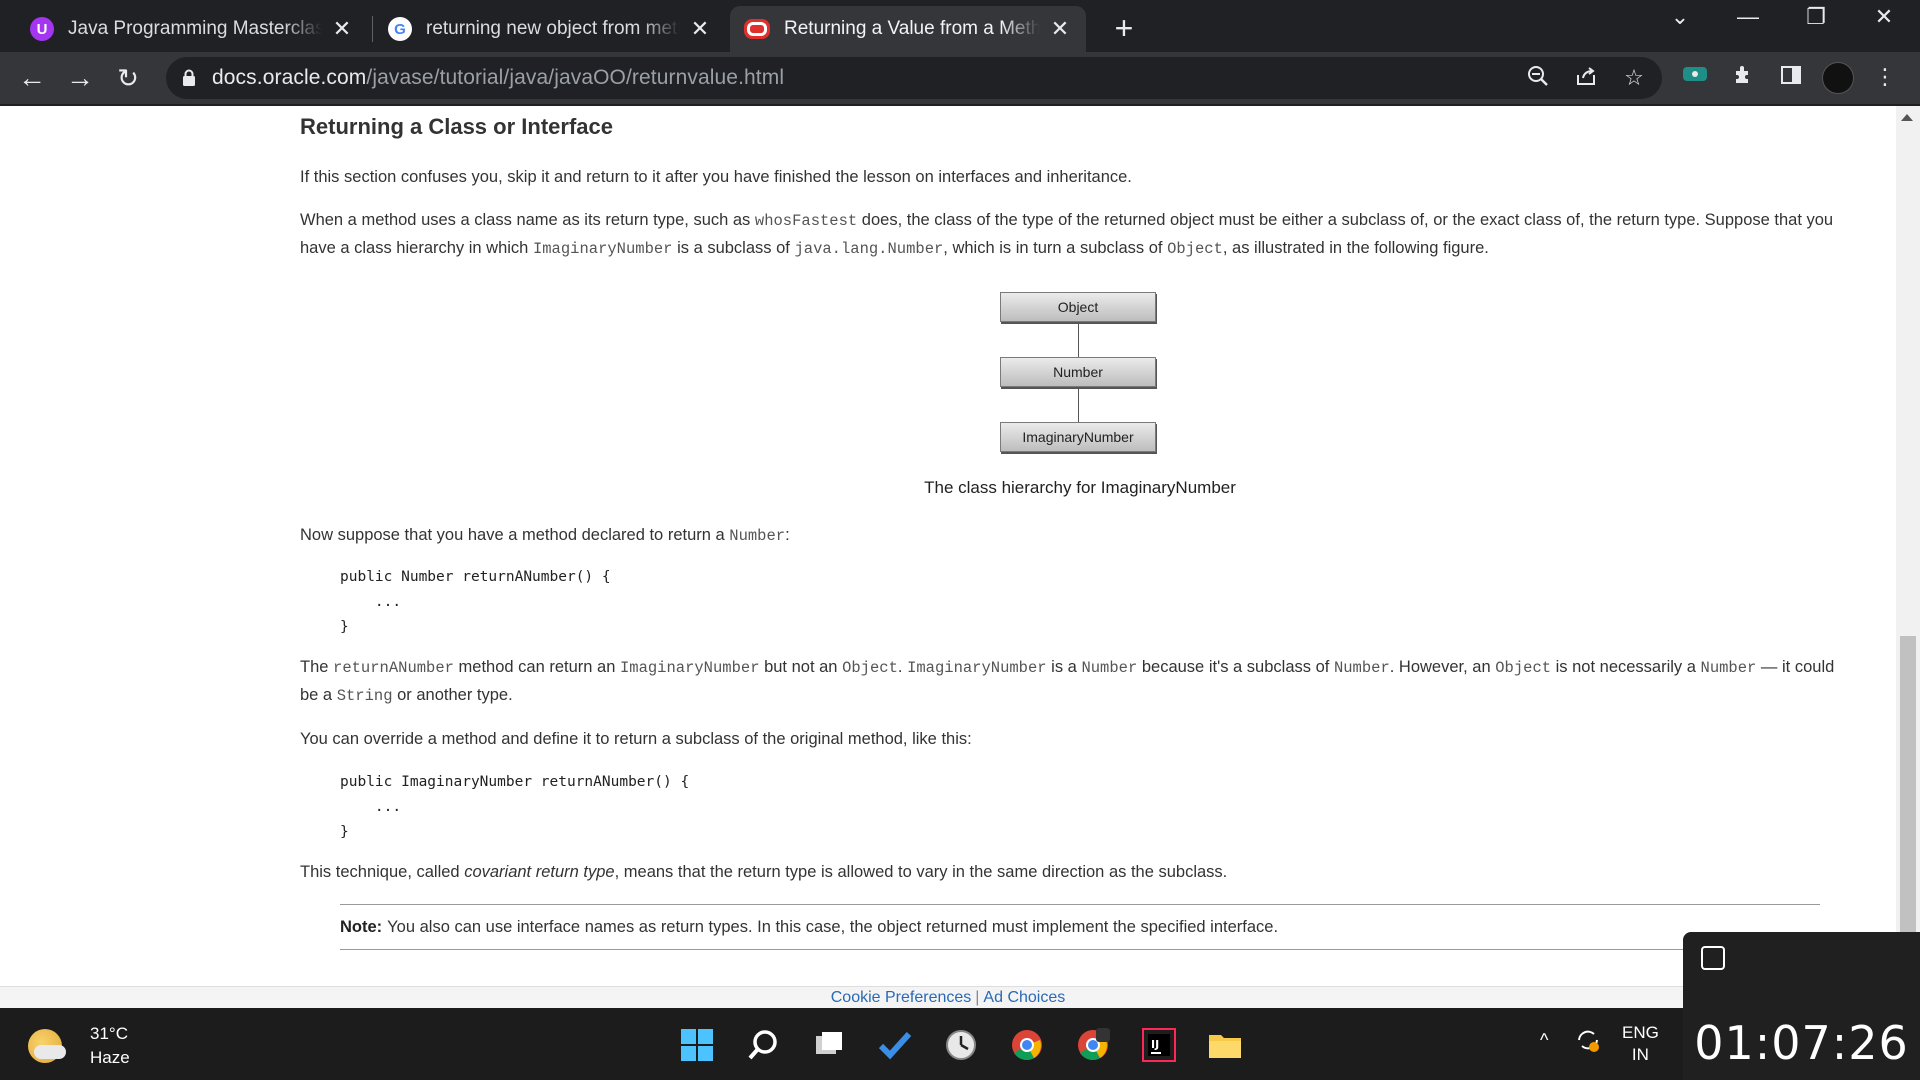  What do you see at coordinates (733, 248) in the screenshot?
I see `text: is a subclass of` at bounding box center [733, 248].